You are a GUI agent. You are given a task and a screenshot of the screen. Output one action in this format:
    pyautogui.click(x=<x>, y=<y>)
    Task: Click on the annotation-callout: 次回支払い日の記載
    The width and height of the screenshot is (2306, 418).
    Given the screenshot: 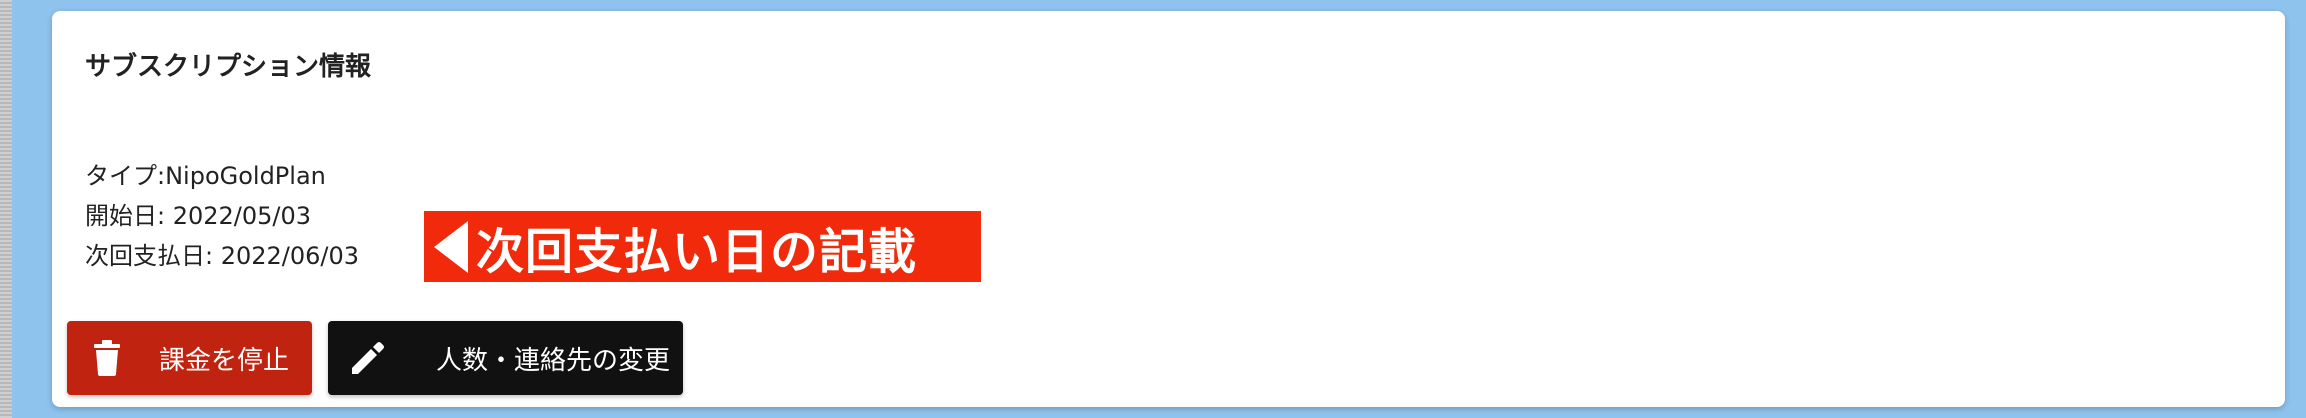 What is the action you would take?
    pyautogui.click(x=702, y=246)
    